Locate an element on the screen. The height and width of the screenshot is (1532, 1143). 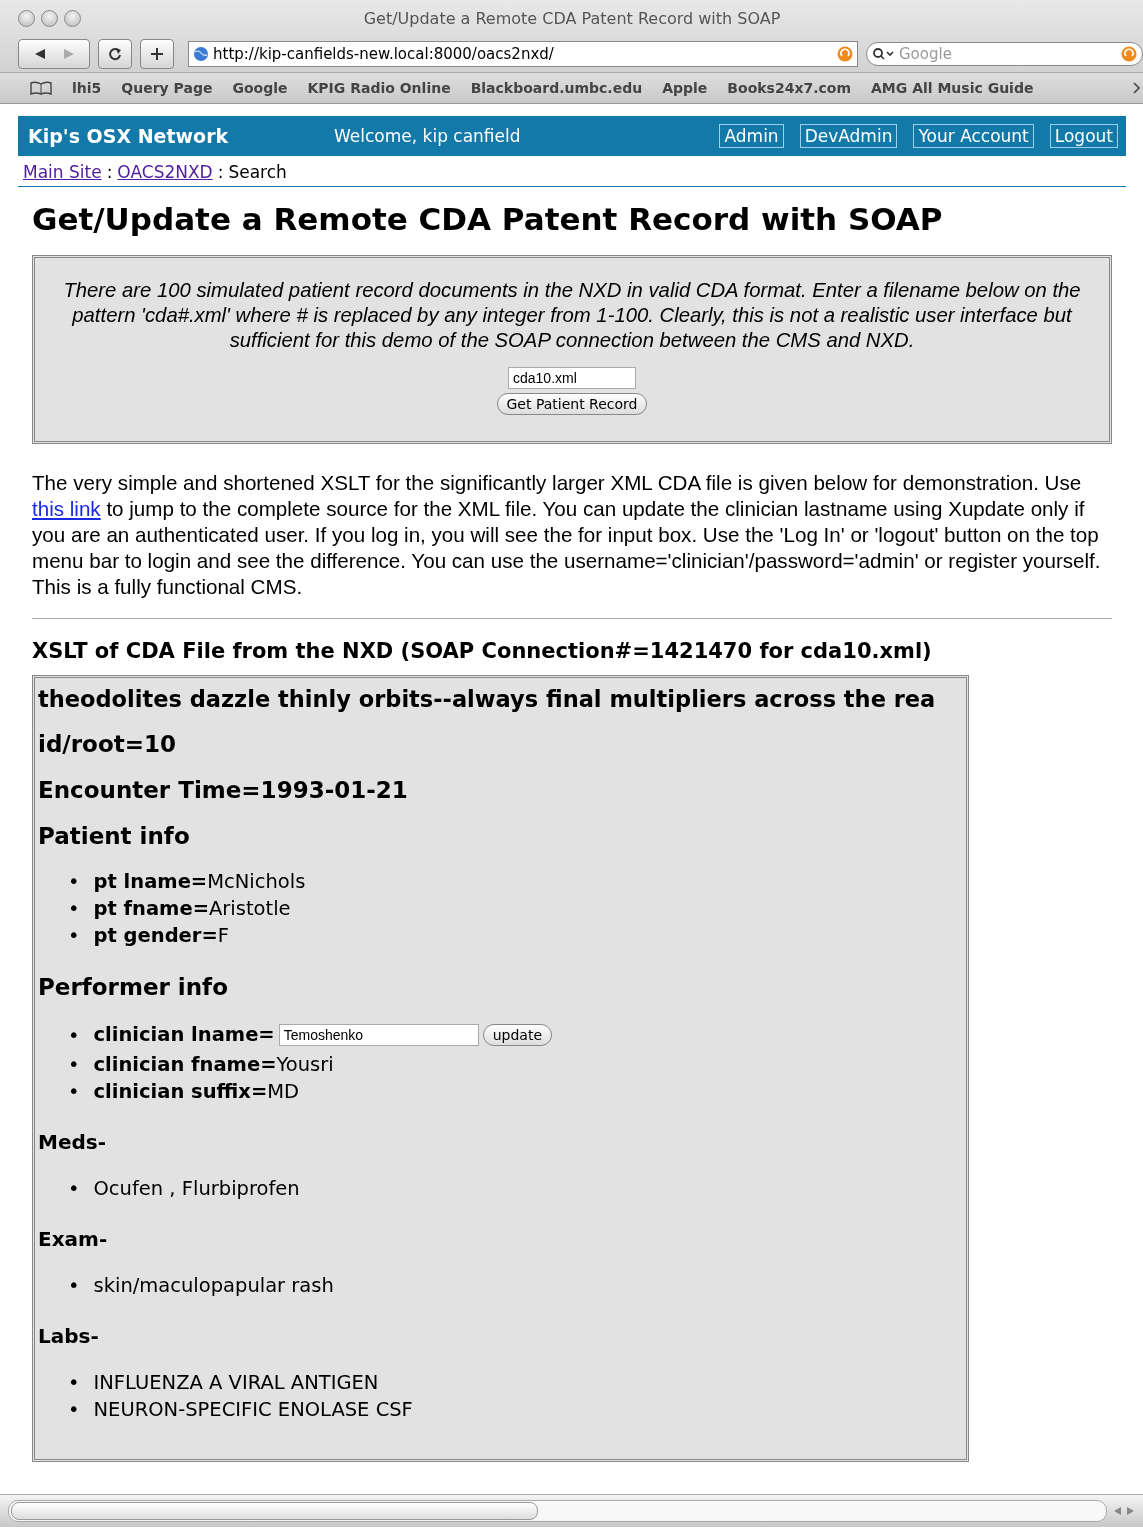
record-item: pt gender=F is located at coordinates (161, 936).